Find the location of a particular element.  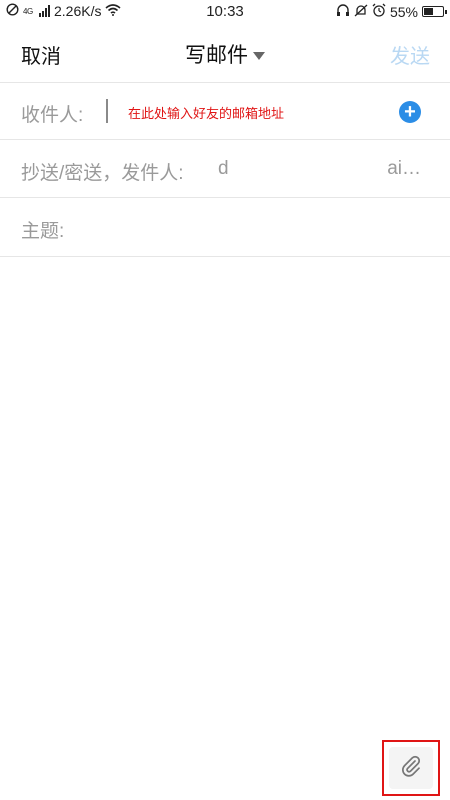

battery-icon is located at coordinates (434, 11).